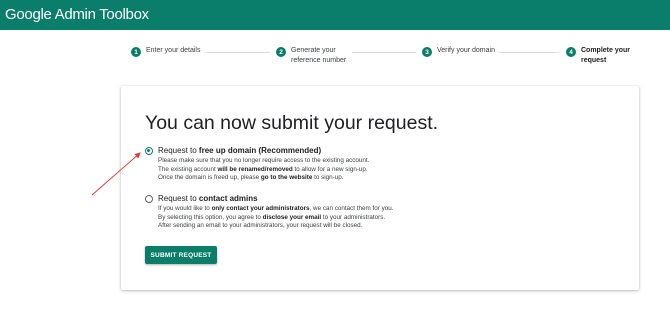  I want to click on red-arrow-icon, so click(116, 174).